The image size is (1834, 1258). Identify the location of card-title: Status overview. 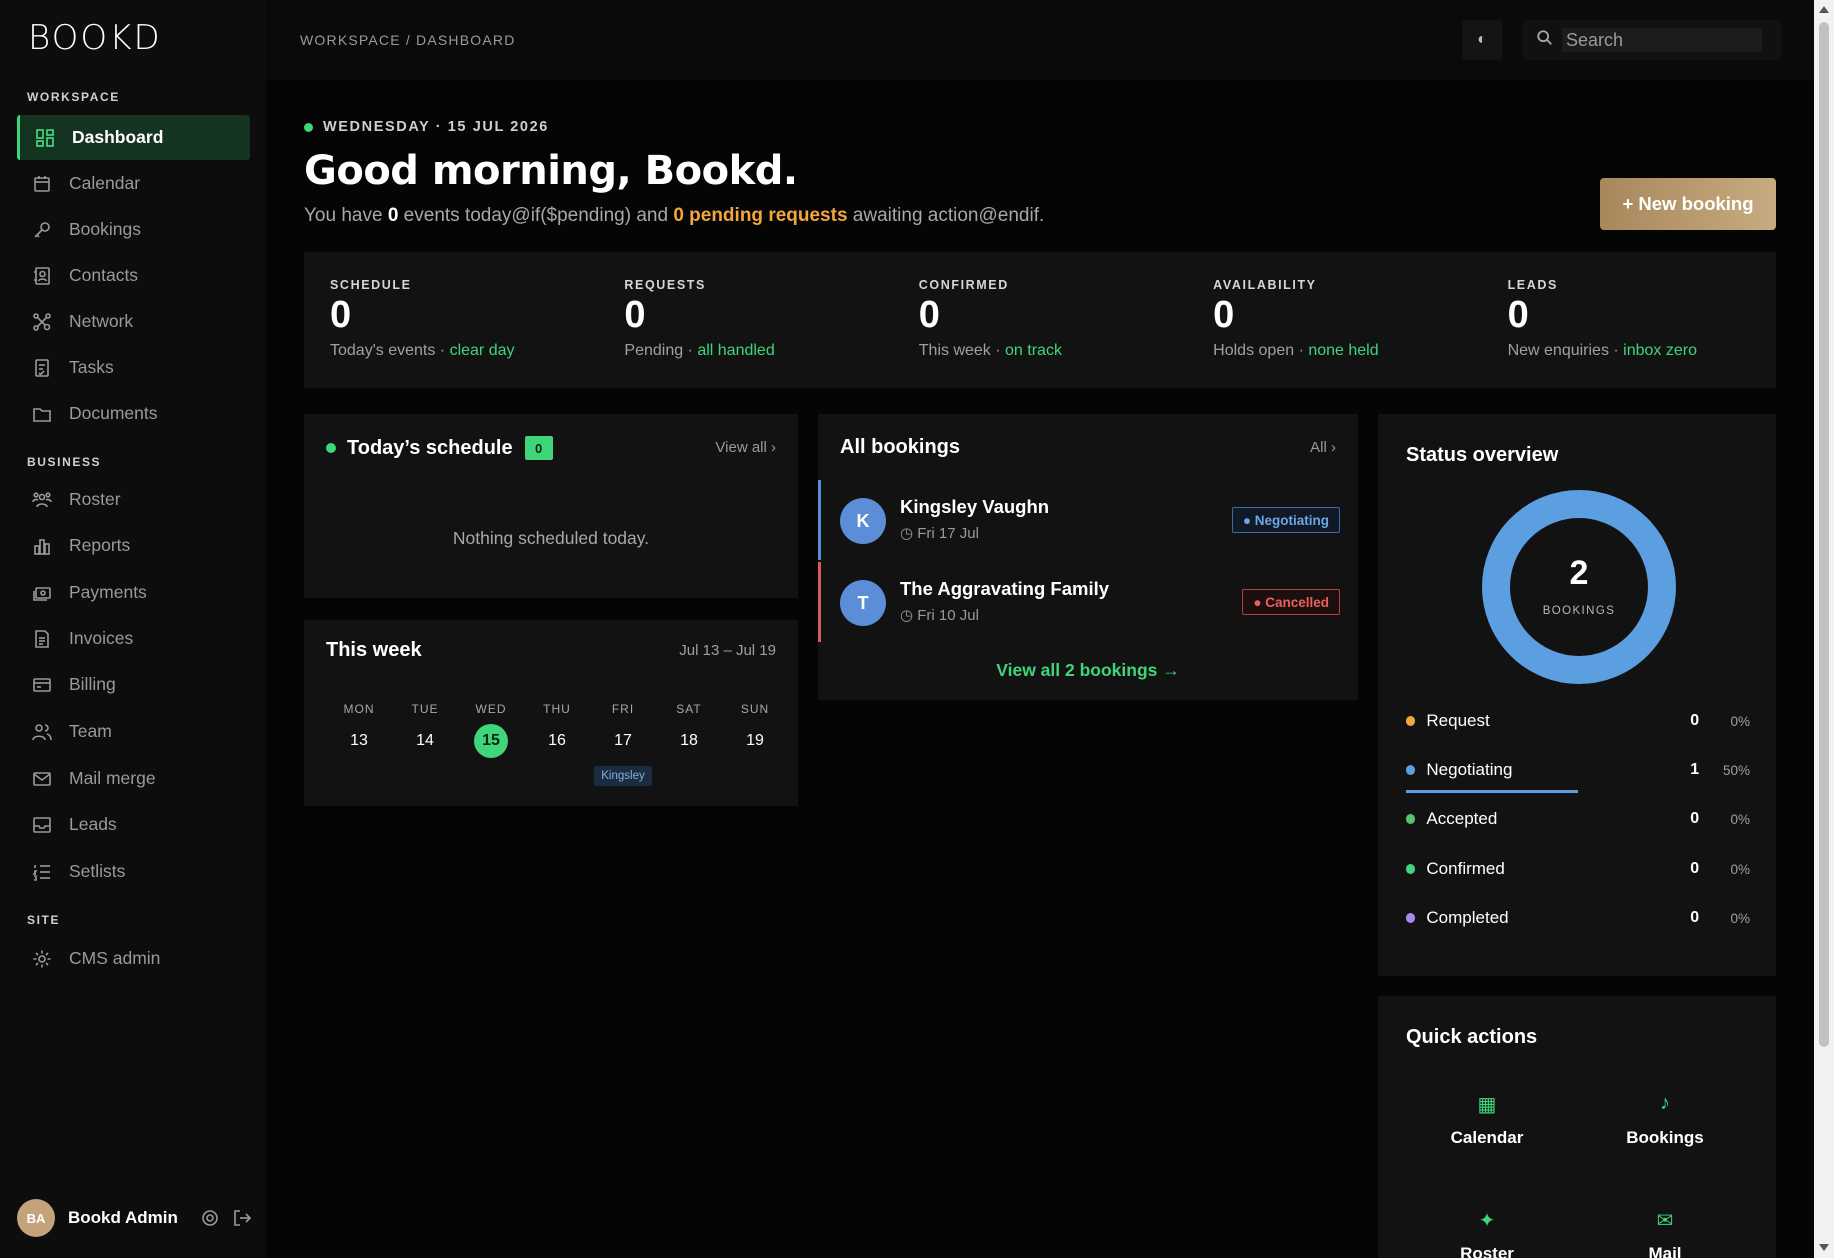
(1482, 455).